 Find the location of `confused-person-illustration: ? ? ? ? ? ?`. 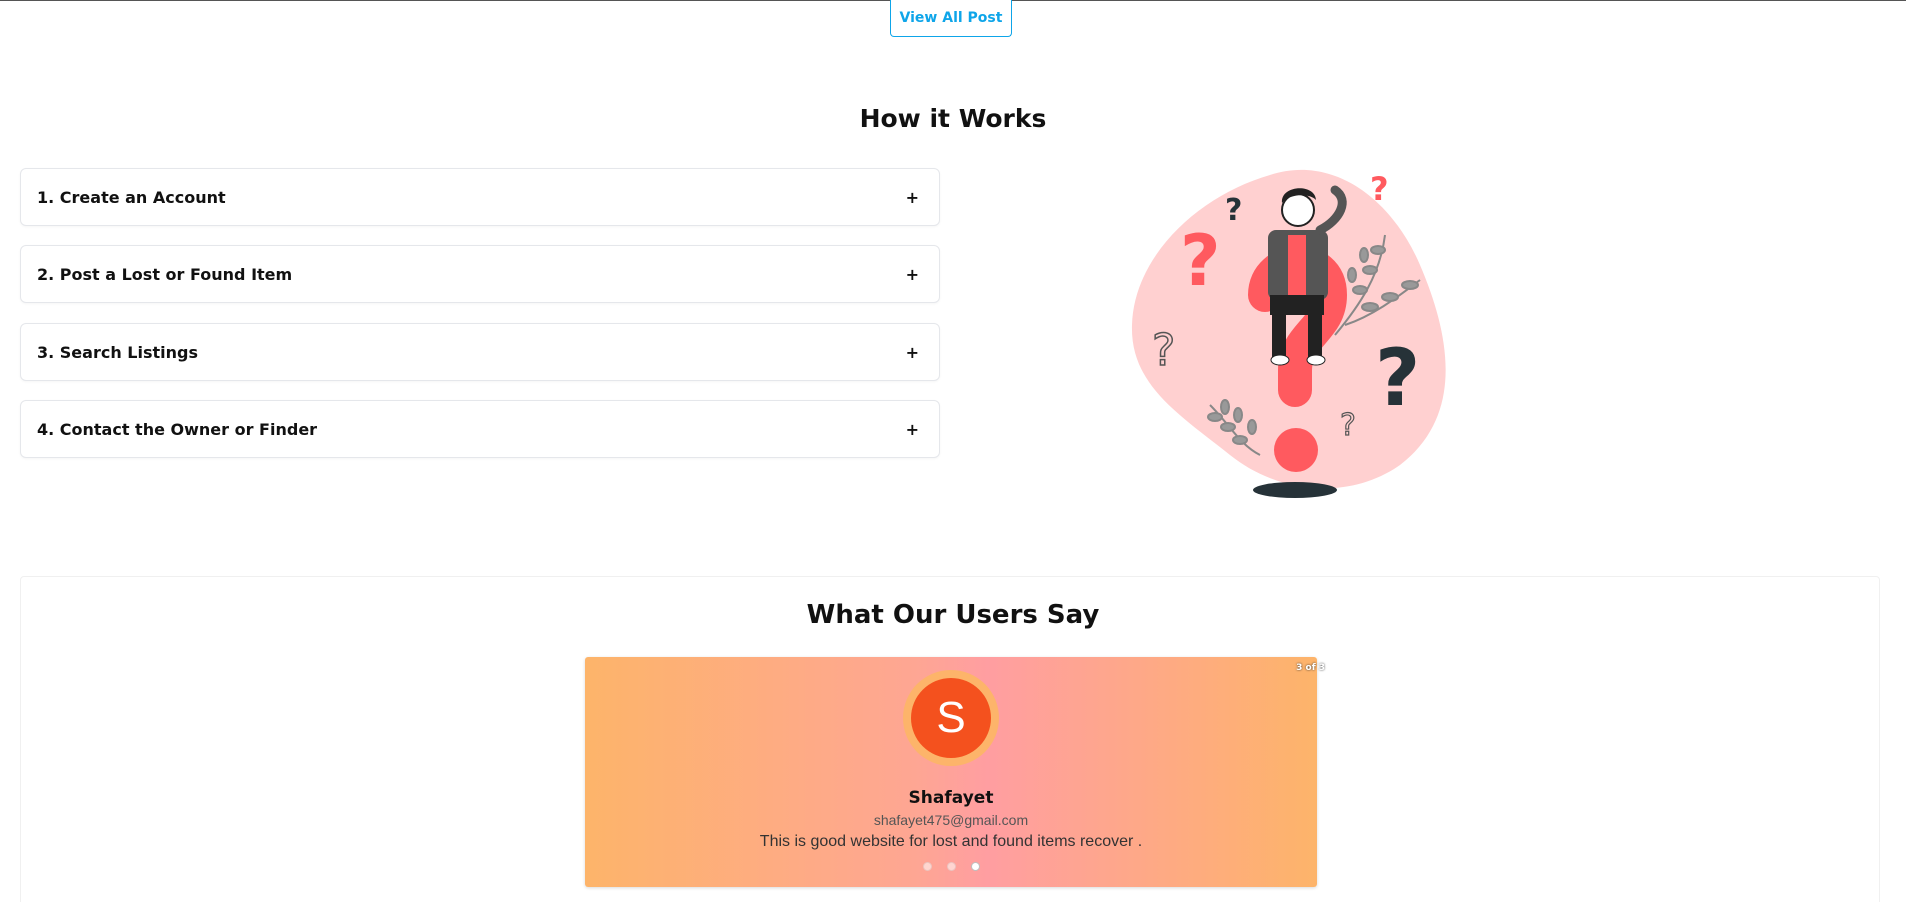

confused-person-illustration: ? ? ? ? ? ? is located at coordinates (1300, 330).